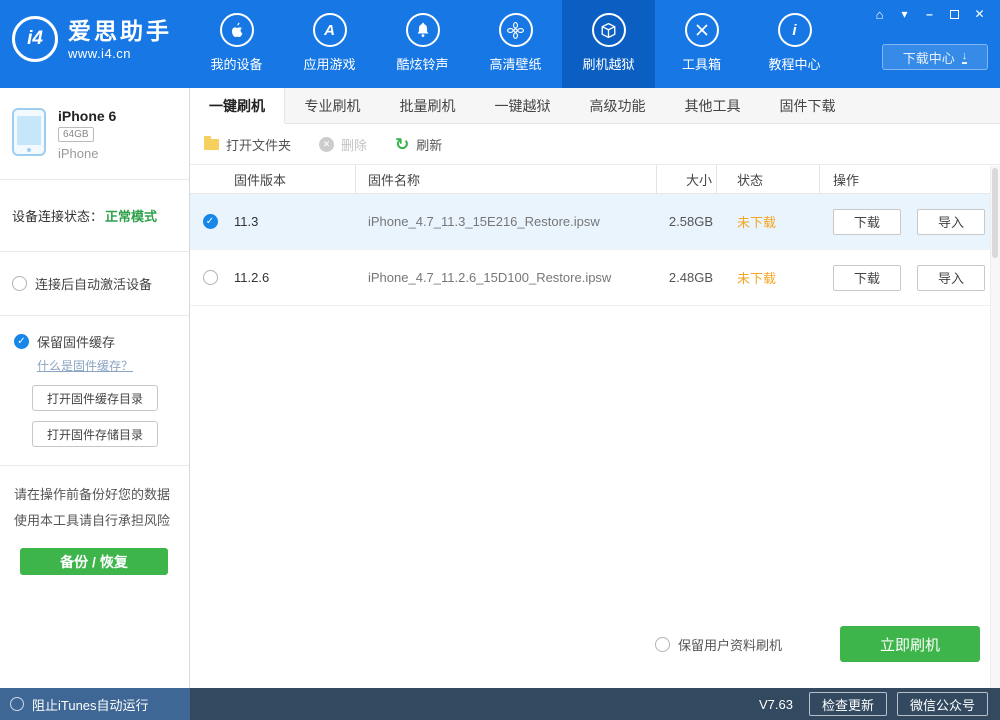  I want to click on device-text: iPhone 6 64GB iPhone, so click(87, 134).